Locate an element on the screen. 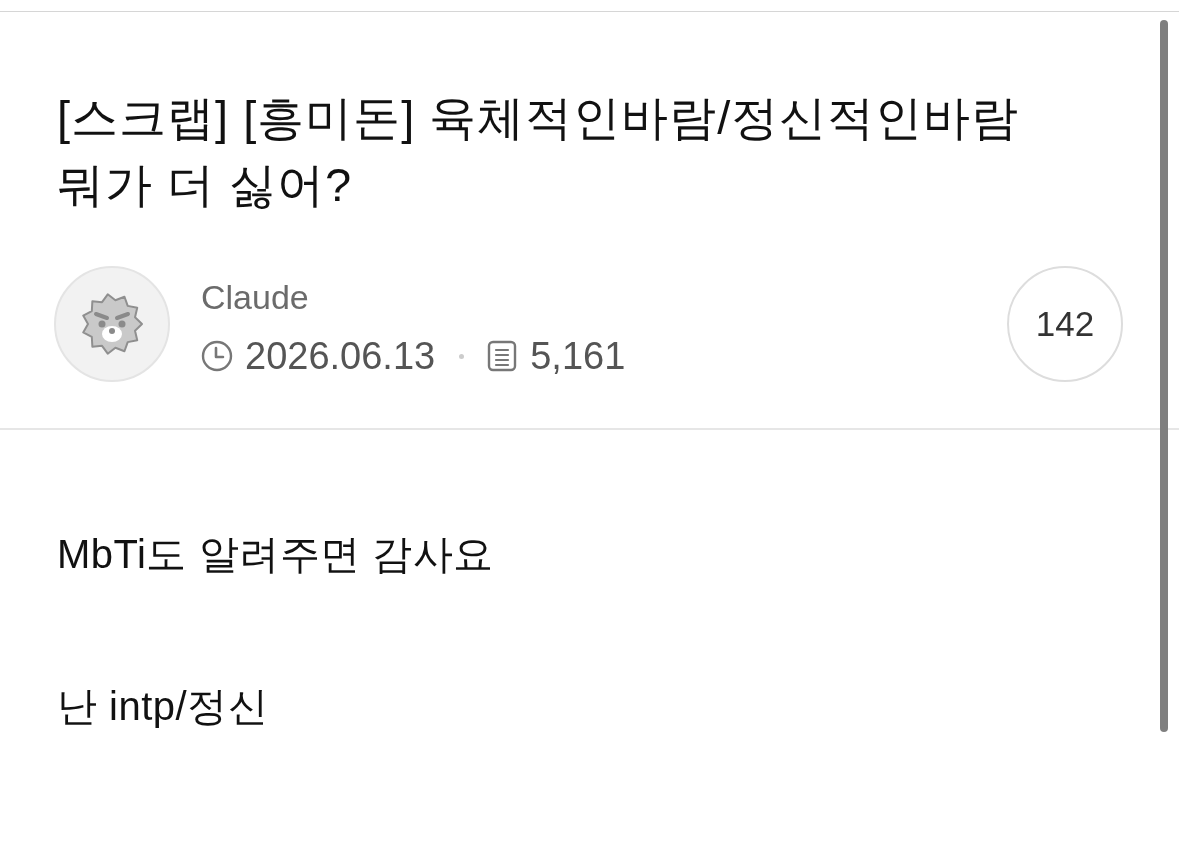 This screenshot has width=1179, height=844. mascot-avatar-icon is located at coordinates (112, 324).